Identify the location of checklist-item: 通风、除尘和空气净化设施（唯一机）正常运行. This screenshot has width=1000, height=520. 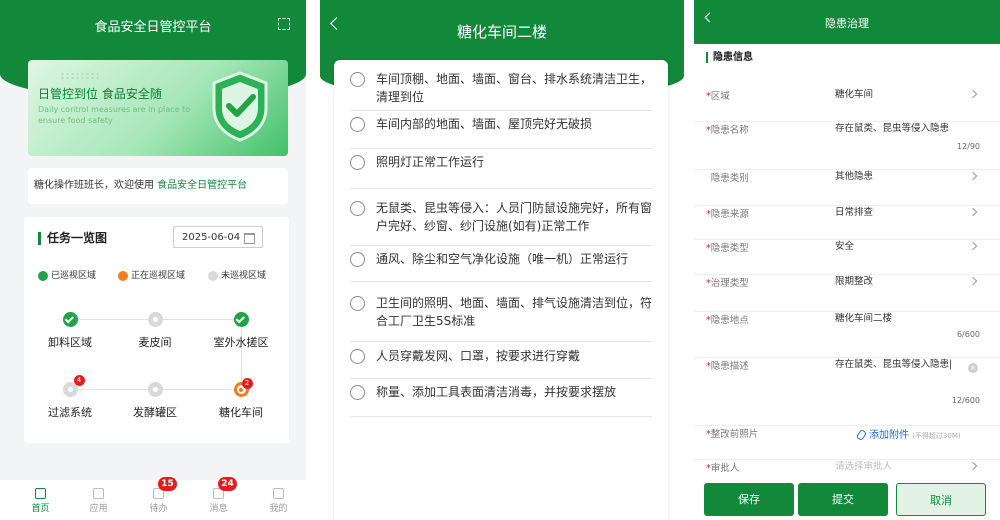
(501, 264).